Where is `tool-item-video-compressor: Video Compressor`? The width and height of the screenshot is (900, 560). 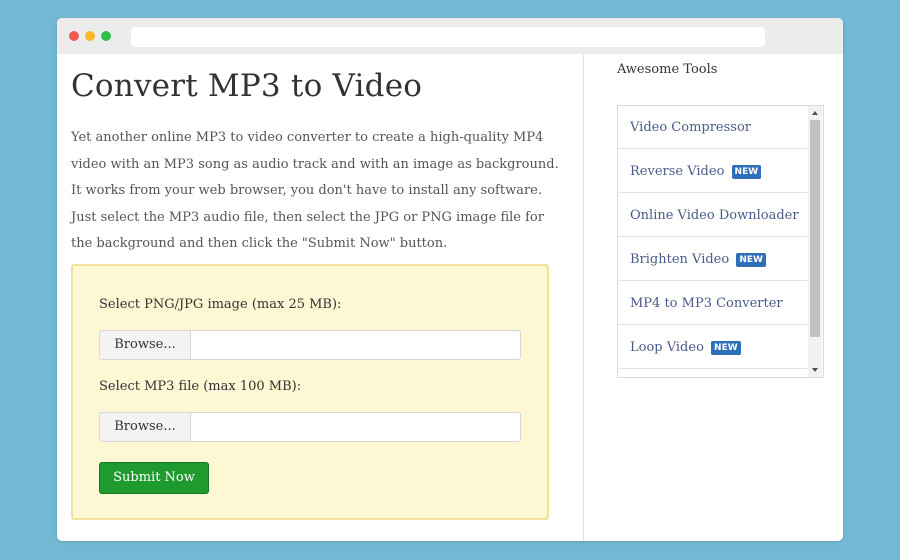
tool-item-video-compressor: Video Compressor is located at coordinates (712, 127).